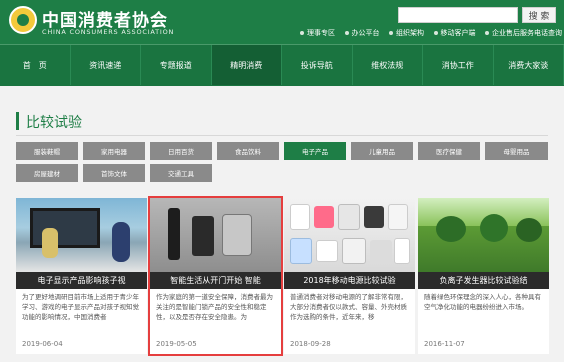  I want to click on search-button: 搜 索, so click(539, 15).